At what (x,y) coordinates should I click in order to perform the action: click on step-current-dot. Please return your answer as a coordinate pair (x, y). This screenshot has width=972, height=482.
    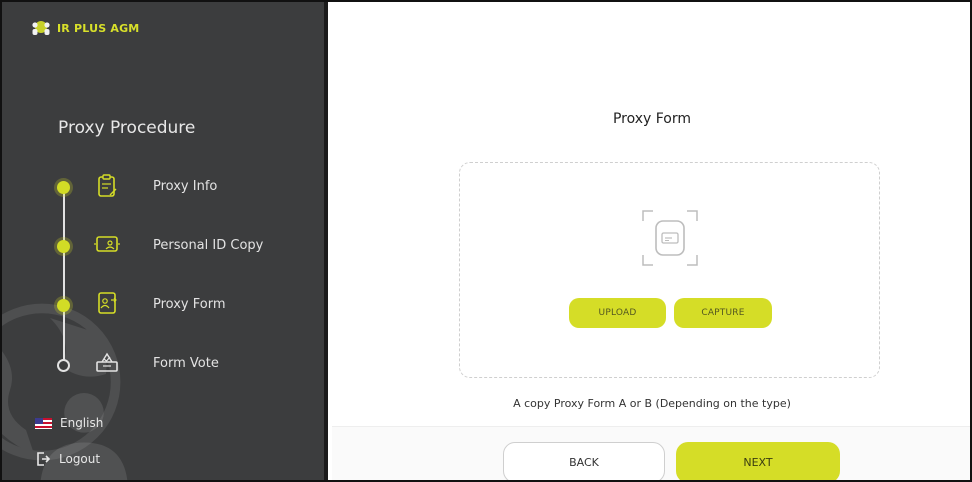
    Looking at the image, I should click on (63, 305).